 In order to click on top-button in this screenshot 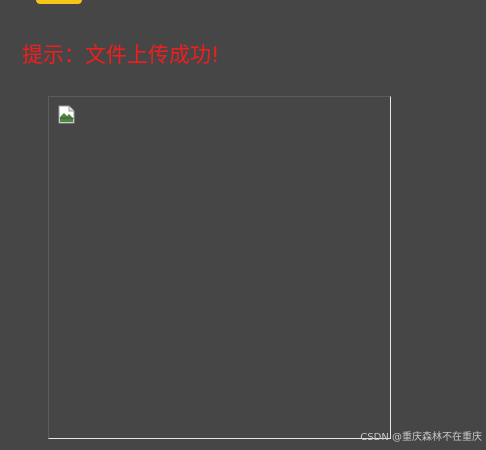, I will do `click(59, 2)`.